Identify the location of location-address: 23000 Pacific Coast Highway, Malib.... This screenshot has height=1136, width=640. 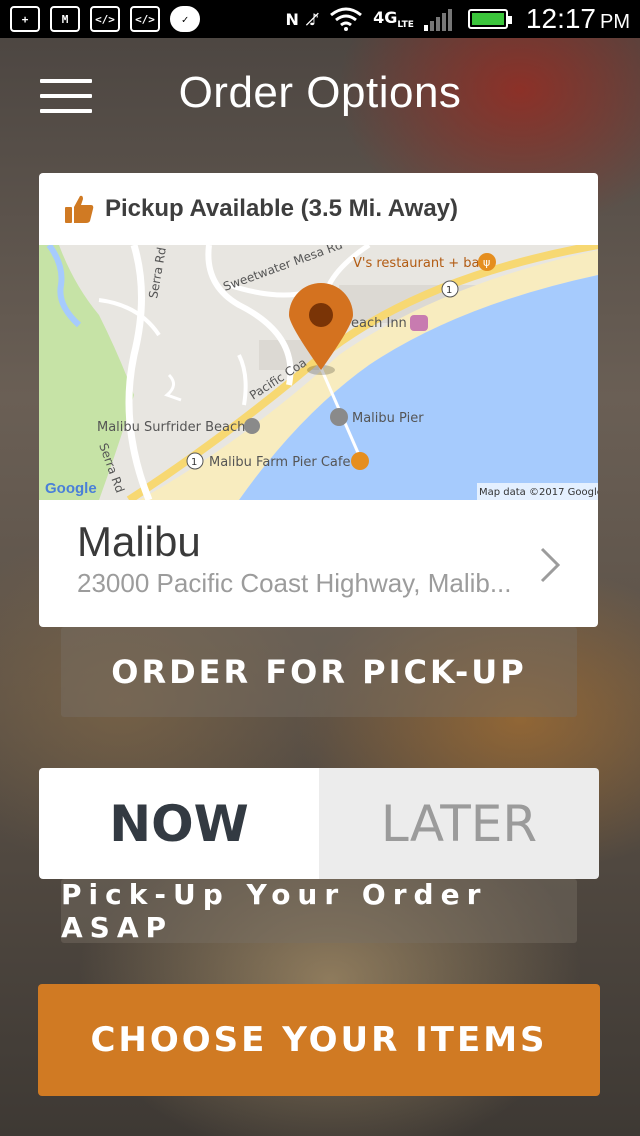
(294, 583).